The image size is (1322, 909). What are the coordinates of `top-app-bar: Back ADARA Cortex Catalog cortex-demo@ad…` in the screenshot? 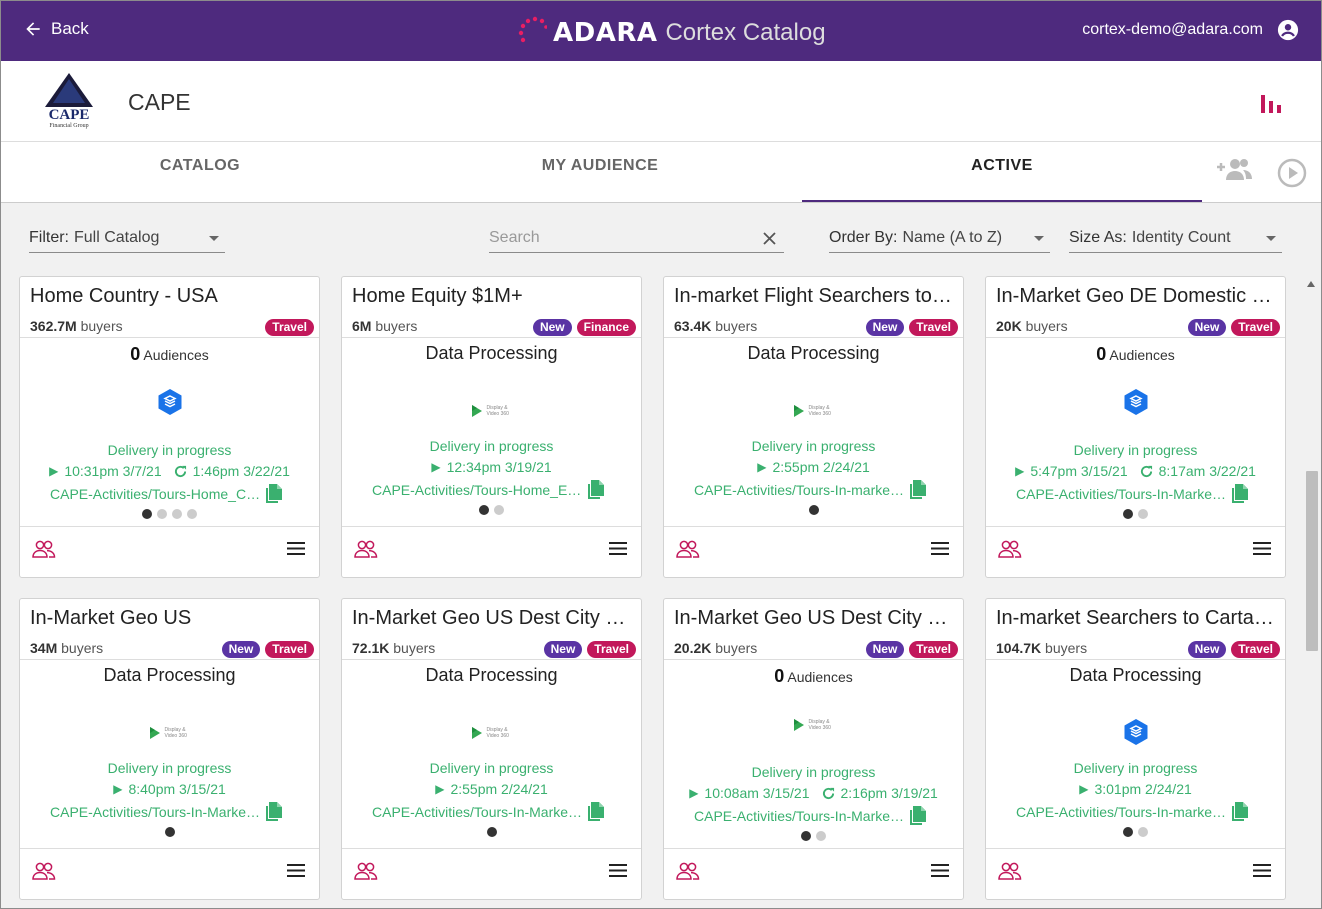 It's located at (661, 31).